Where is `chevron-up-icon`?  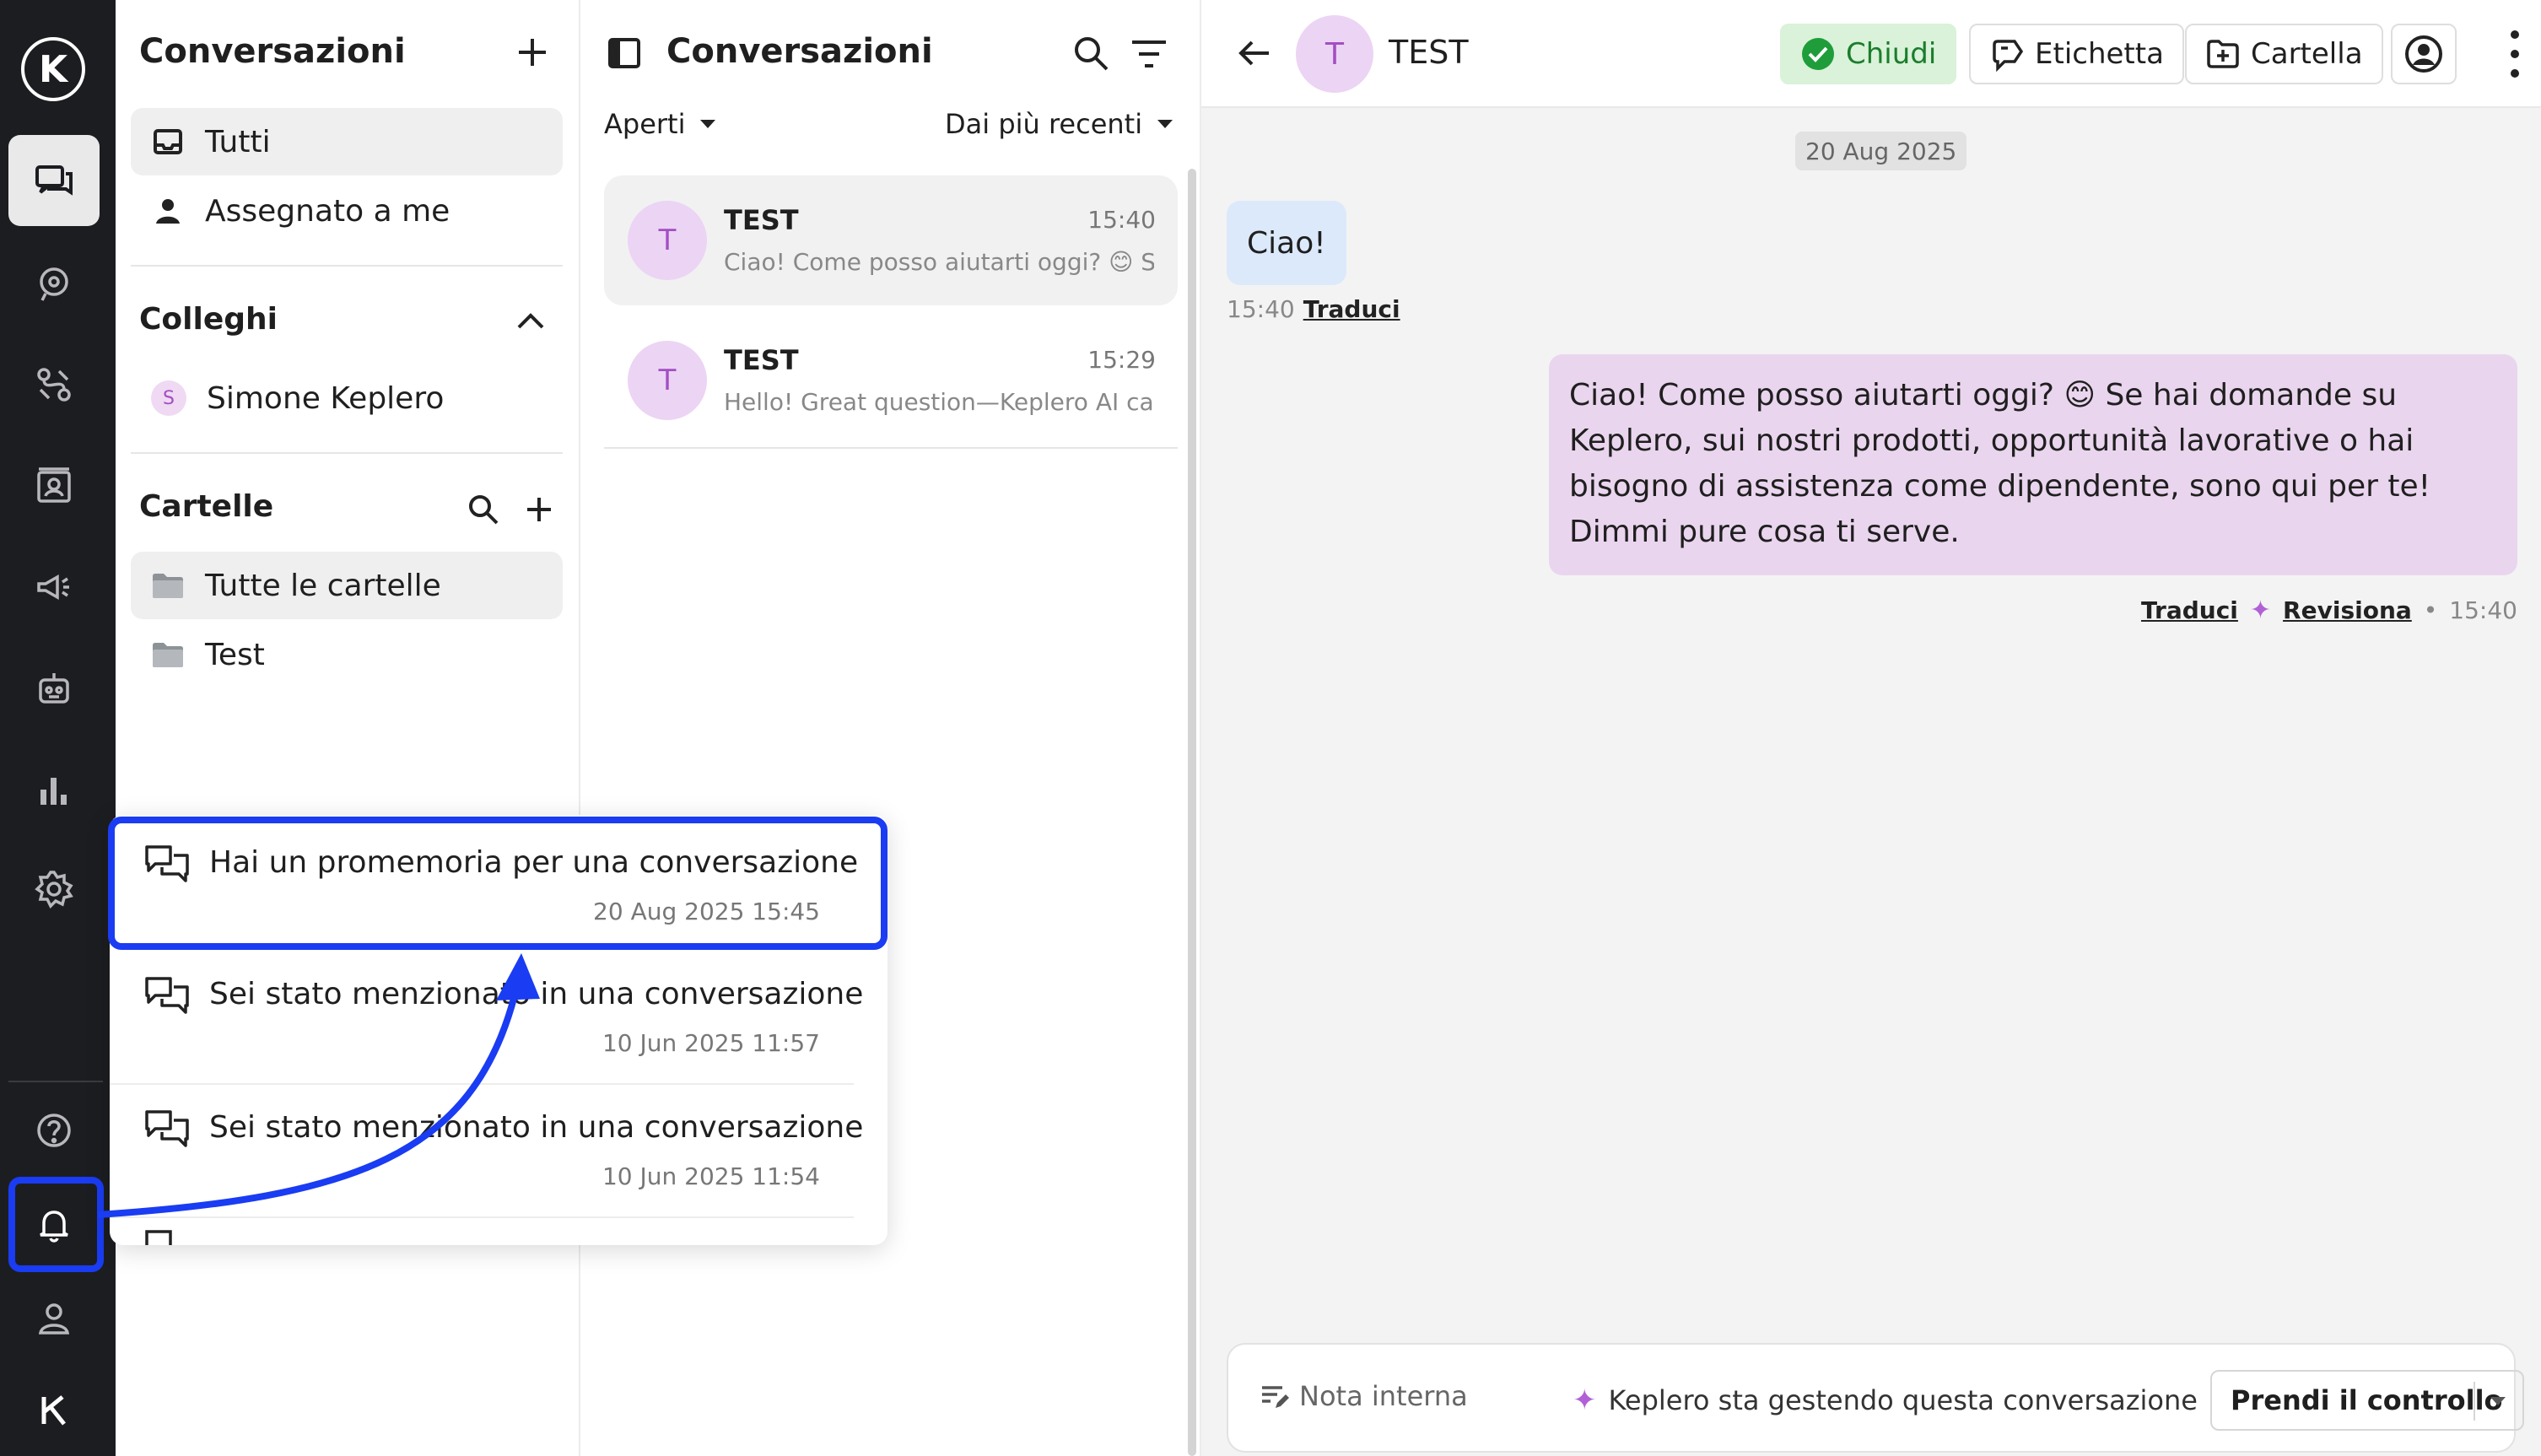
chevron-up-icon is located at coordinates (530, 320).